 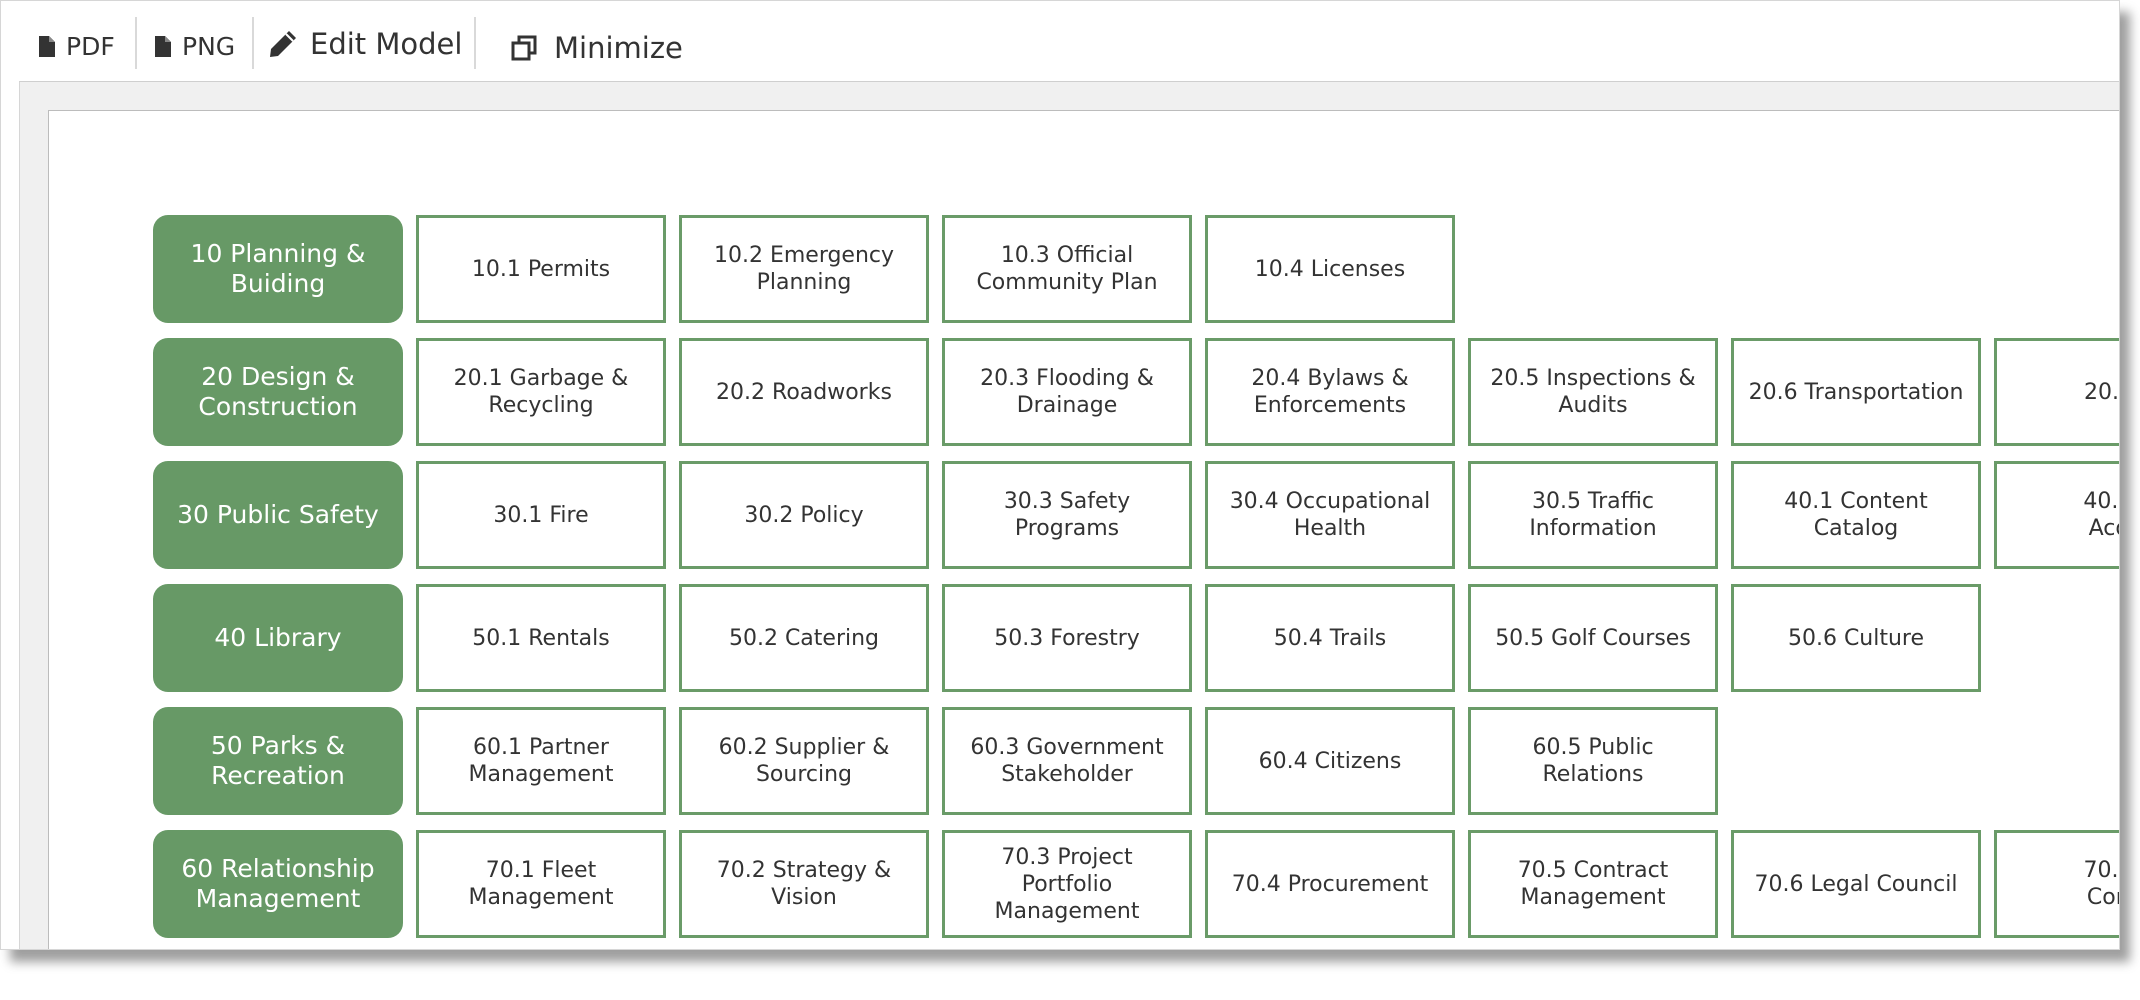 I want to click on pdf-label: PDF, so click(x=90, y=46).